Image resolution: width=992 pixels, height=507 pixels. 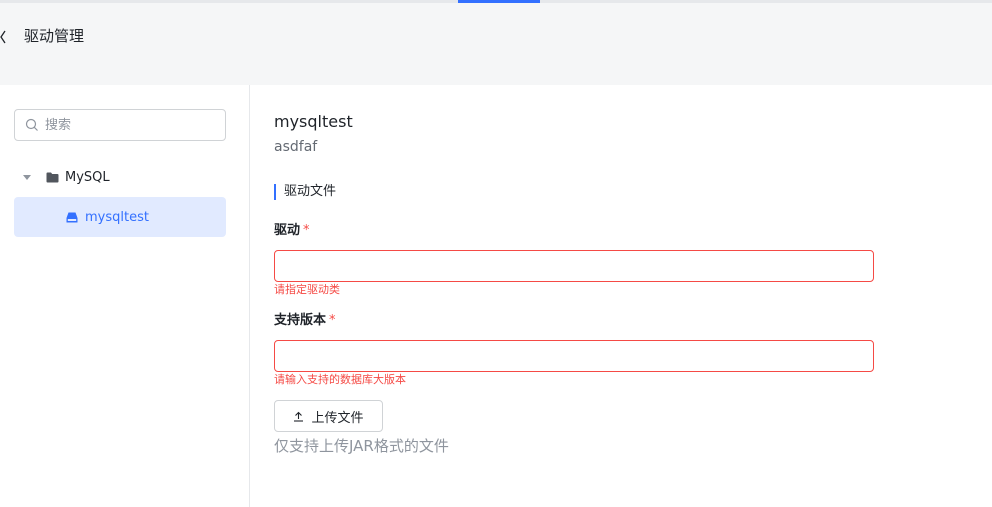 I want to click on driver-class-label-text: 驱动, so click(x=287, y=230).